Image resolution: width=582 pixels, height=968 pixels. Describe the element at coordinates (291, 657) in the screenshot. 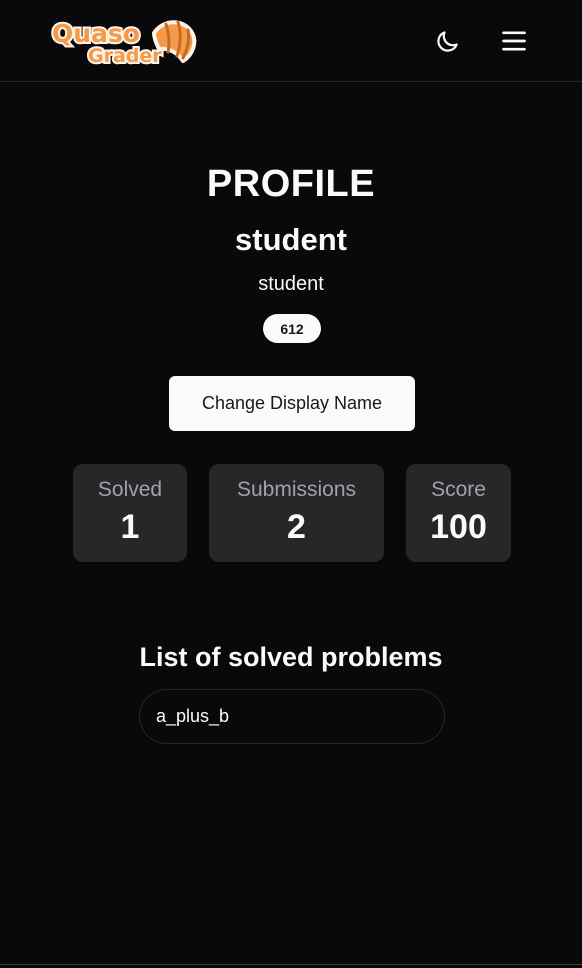

I see `solved-problems-heading: List of solved problems` at that location.